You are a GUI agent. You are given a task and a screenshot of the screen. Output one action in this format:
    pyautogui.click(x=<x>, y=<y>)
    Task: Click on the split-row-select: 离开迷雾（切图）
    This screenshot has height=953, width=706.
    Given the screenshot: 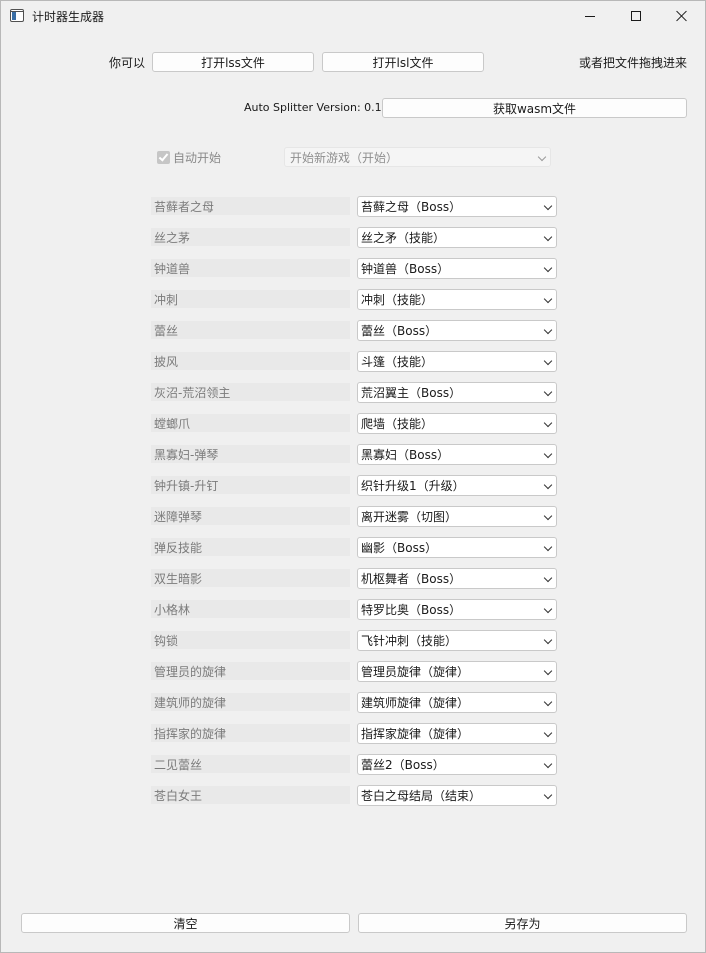 What is the action you would take?
    pyautogui.click(x=457, y=516)
    